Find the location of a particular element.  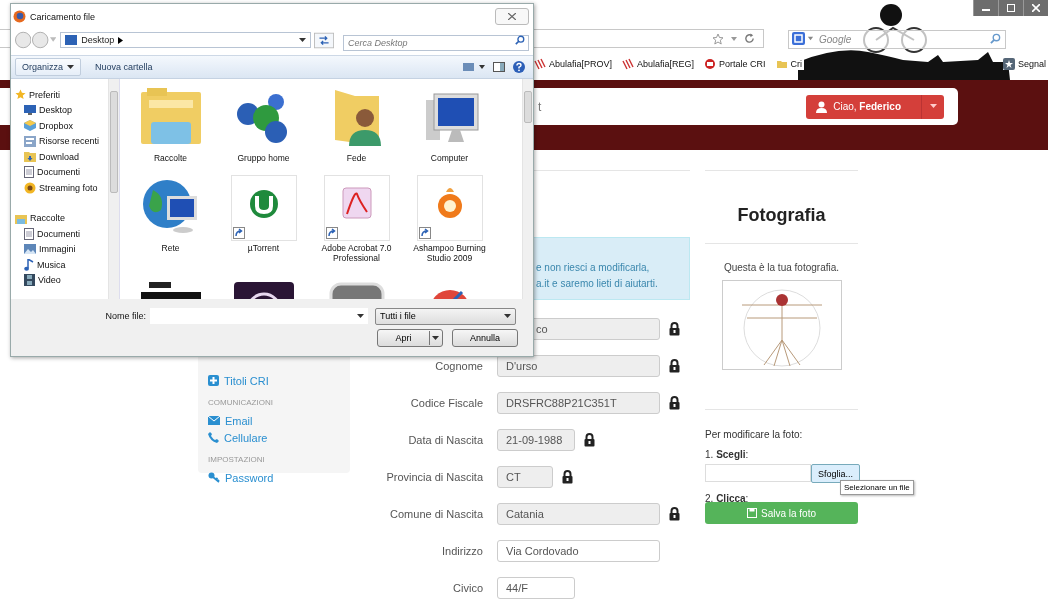

sunflower-icon is located at coordinates (30, 187).